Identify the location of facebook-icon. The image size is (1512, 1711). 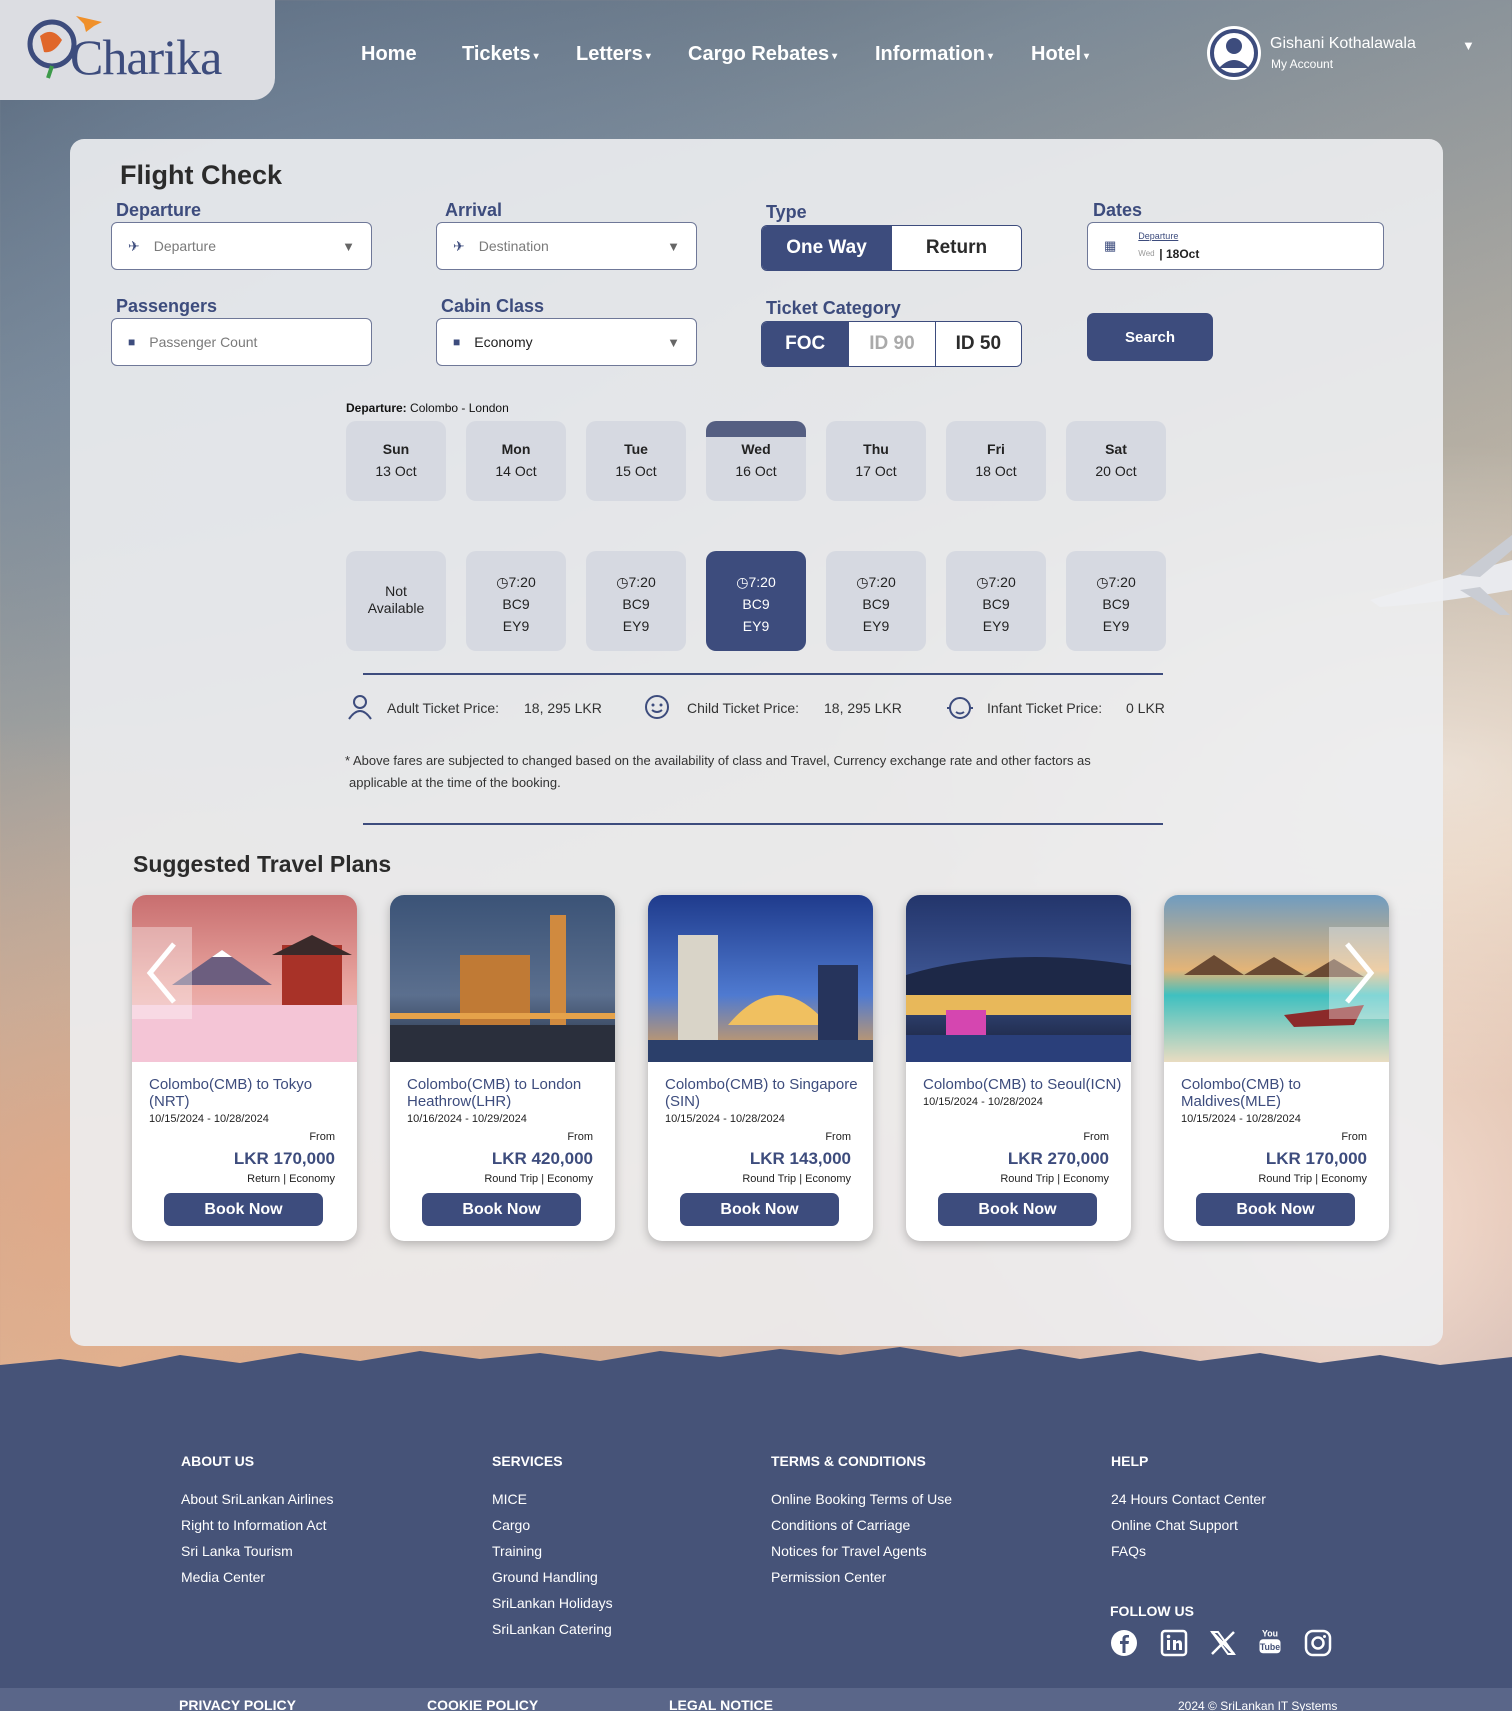
(1124, 1643).